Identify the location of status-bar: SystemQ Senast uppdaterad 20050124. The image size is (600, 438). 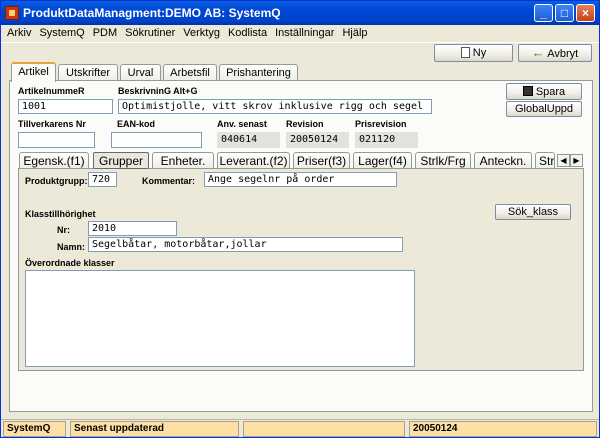
(300, 428).